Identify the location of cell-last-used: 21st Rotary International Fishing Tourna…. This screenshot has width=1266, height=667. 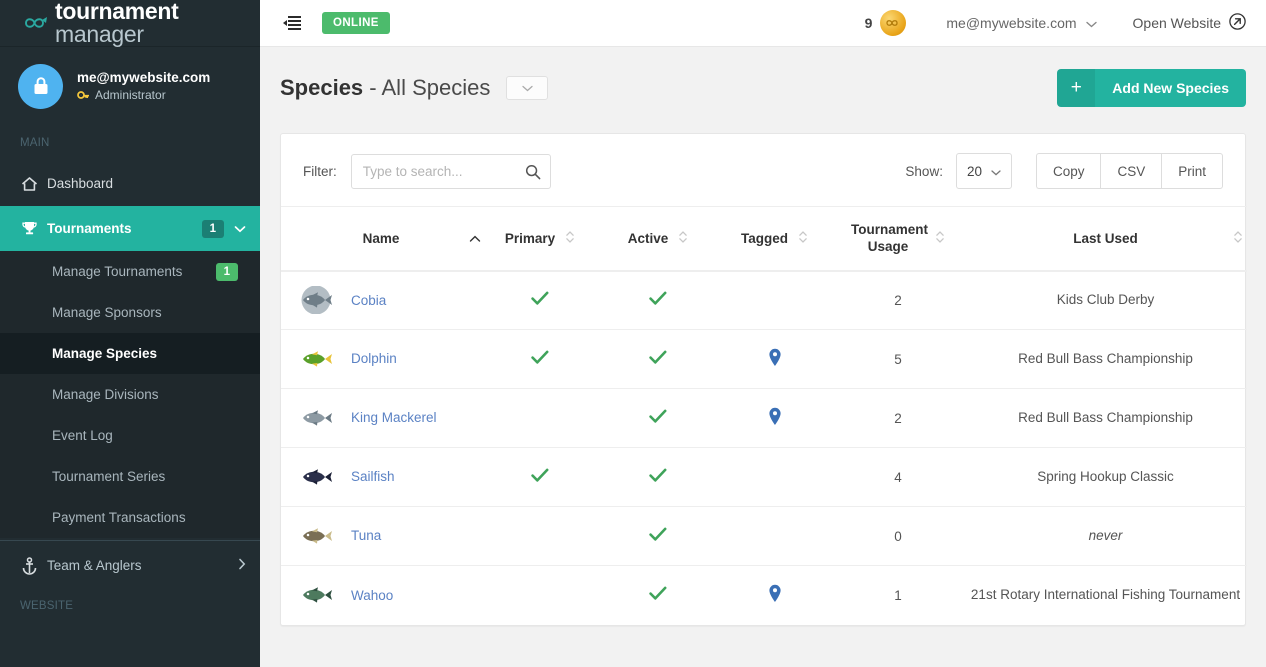
(1105, 595).